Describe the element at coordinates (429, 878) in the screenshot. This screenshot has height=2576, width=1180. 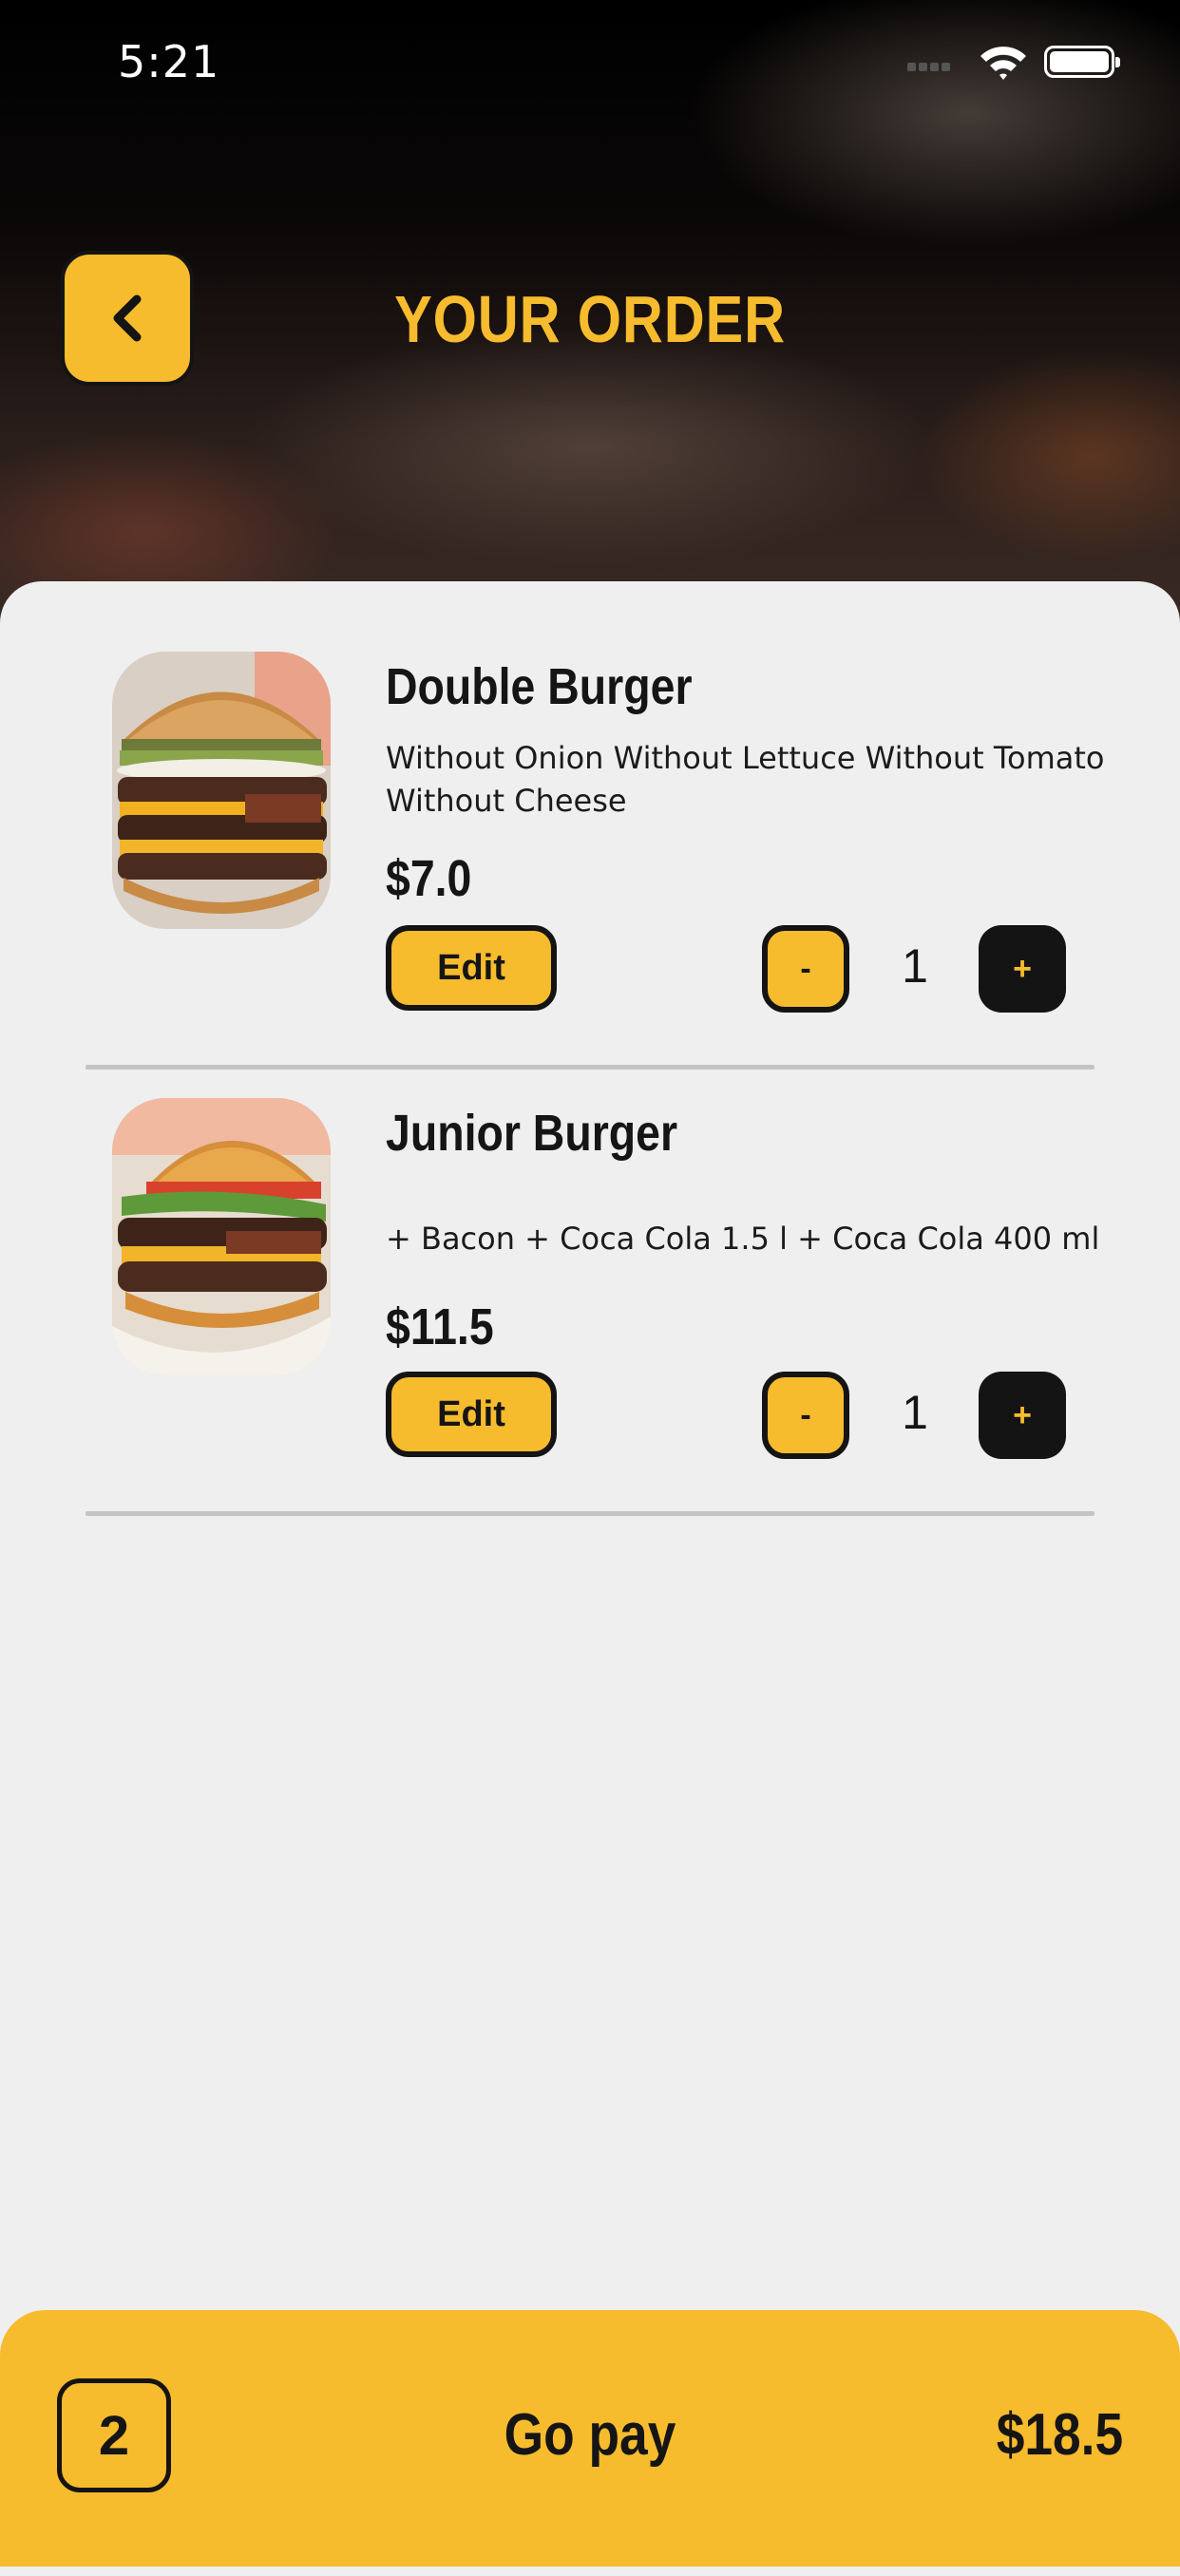
I see `item-price: $7.0` at that location.